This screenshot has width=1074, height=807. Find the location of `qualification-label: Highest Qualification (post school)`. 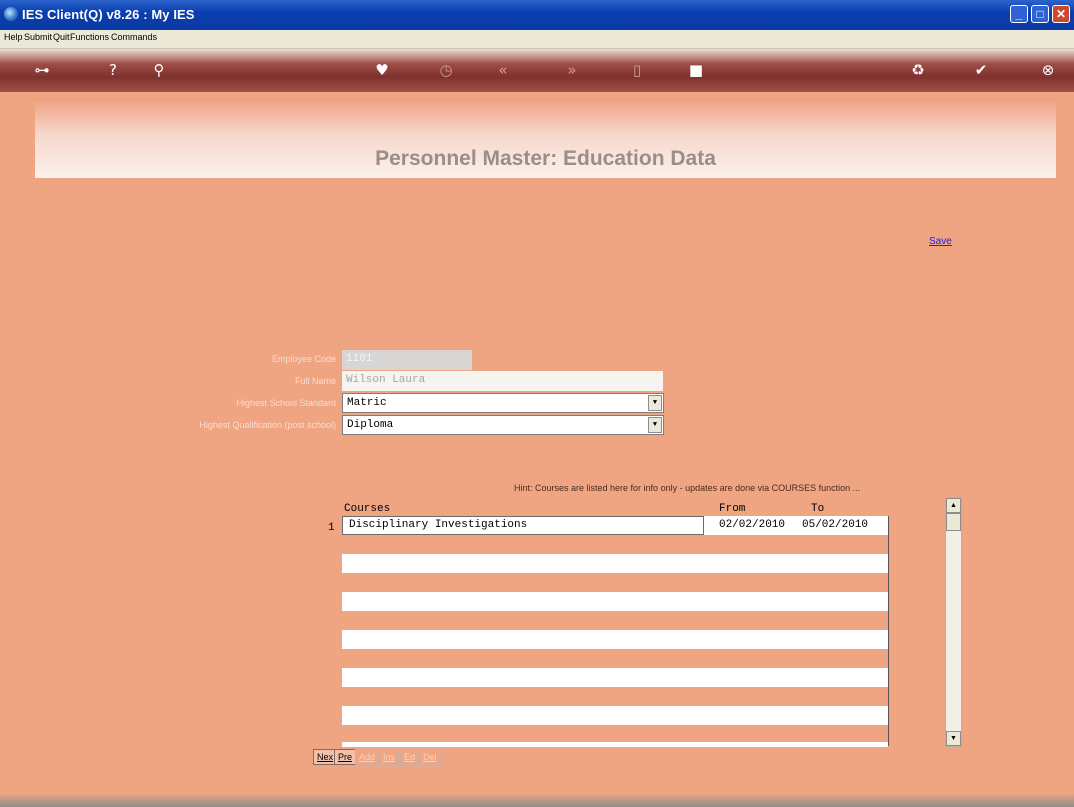

qualification-label: Highest Qualification (post school) is located at coordinates (267, 425).